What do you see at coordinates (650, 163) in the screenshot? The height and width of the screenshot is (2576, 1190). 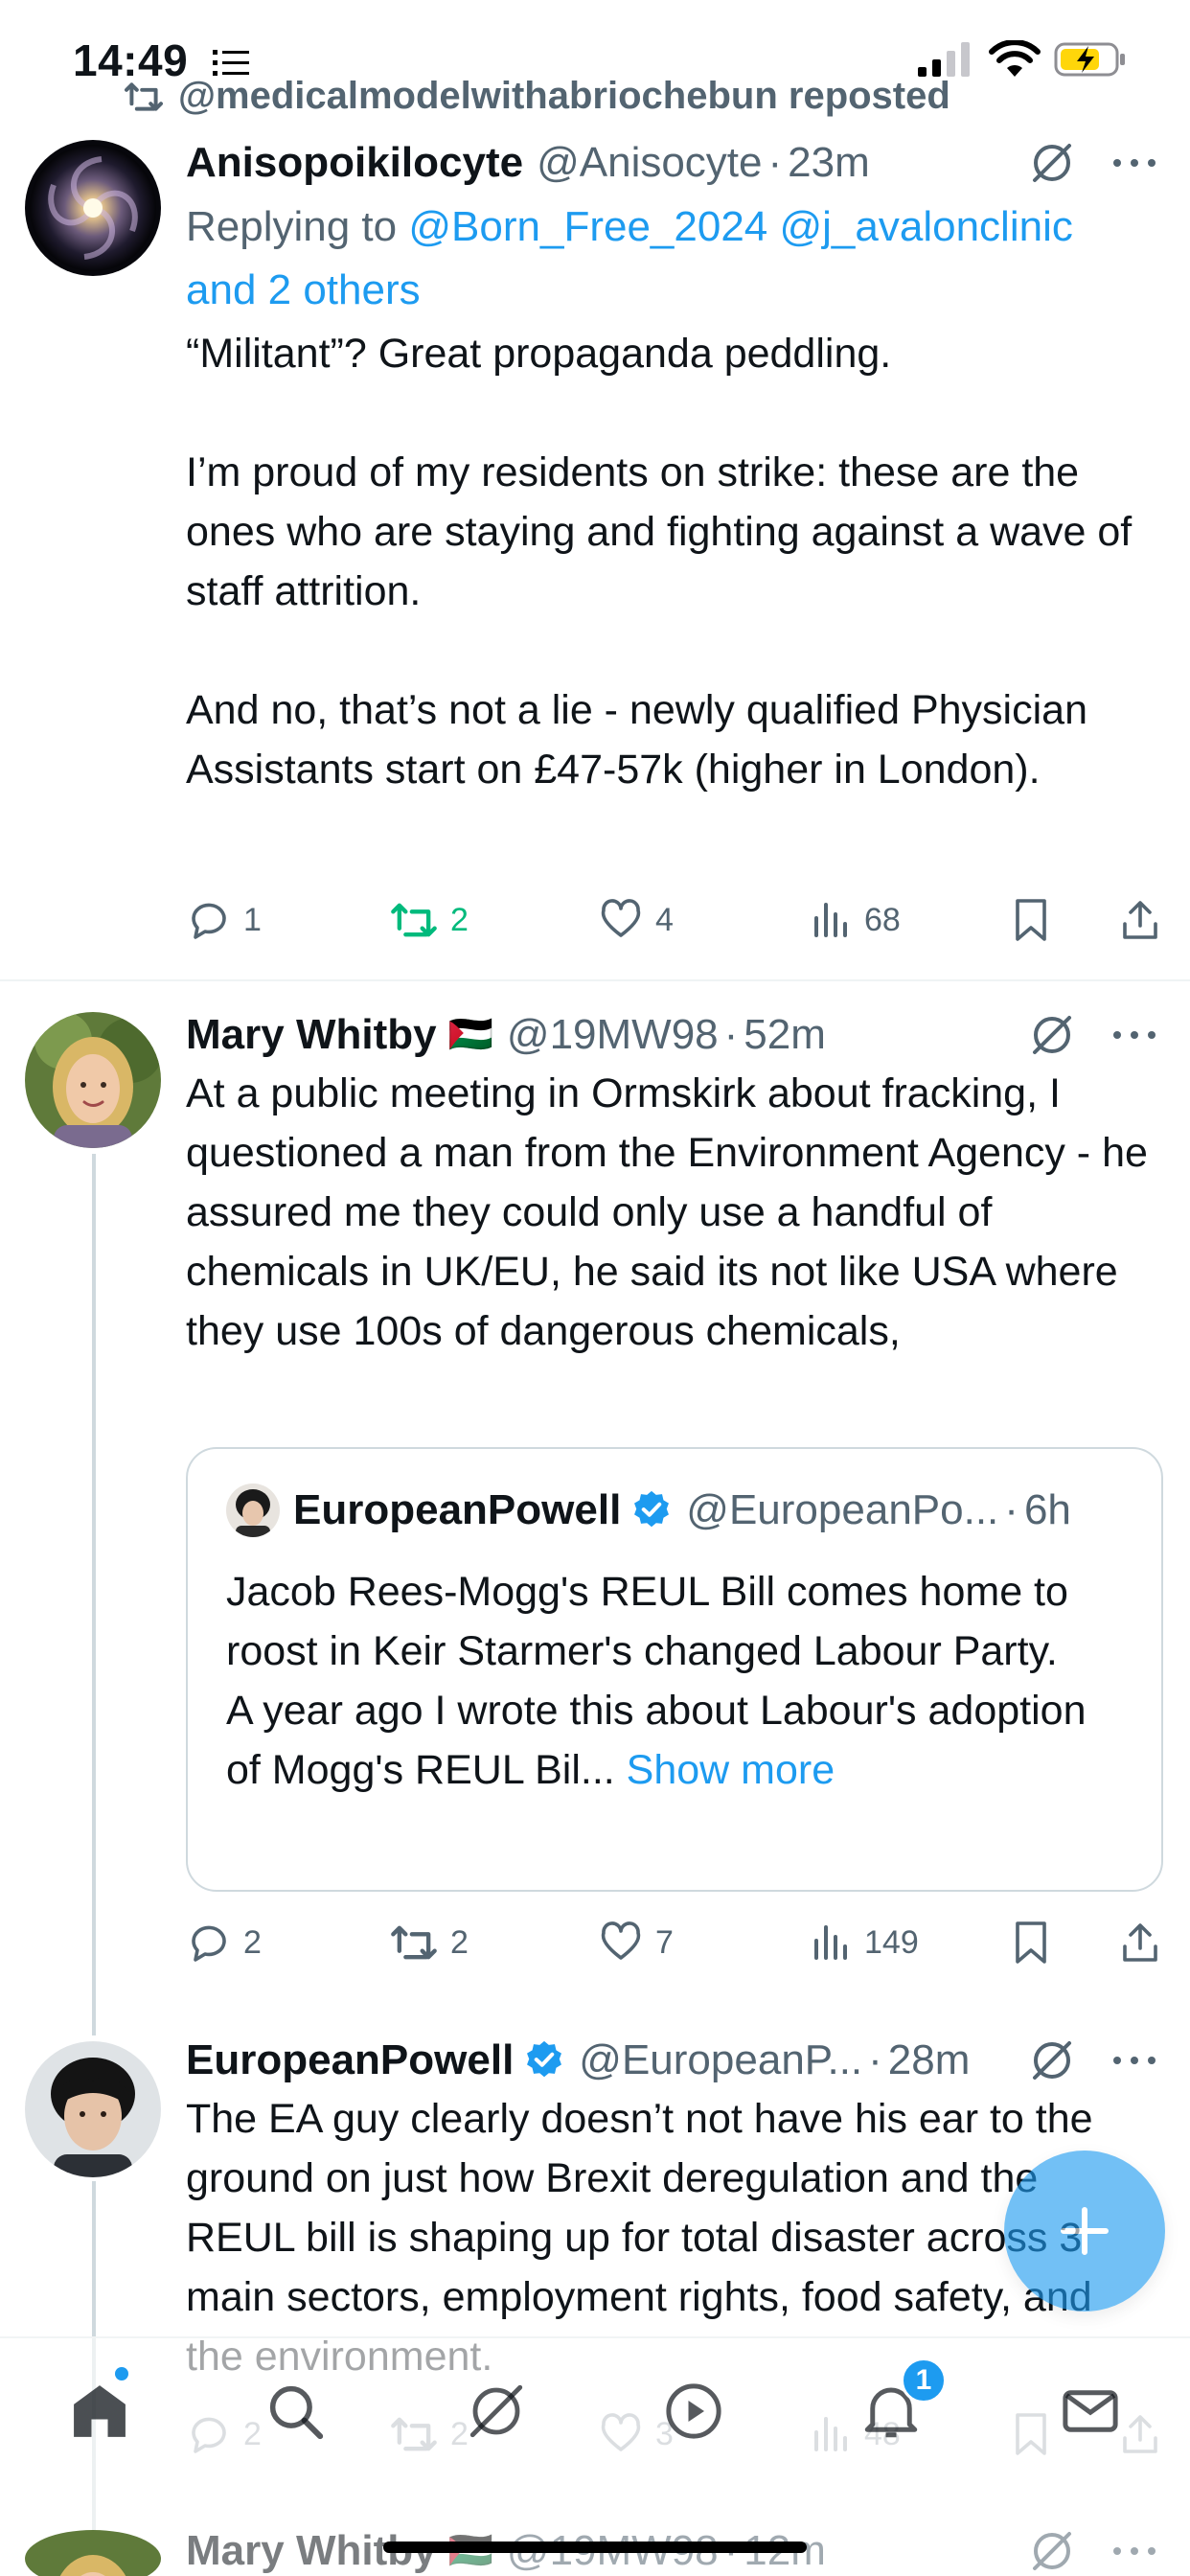 I see `author-handle: @Anisocyte` at bounding box center [650, 163].